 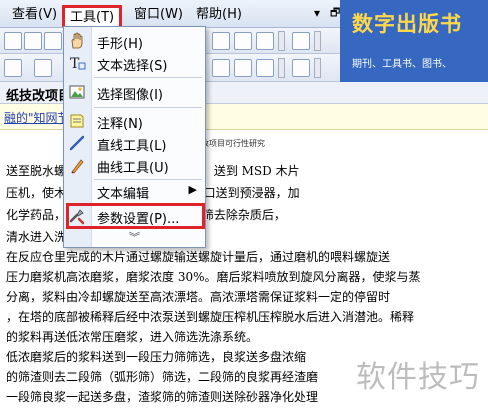 I want to click on text-line: 低浓磨浆后的浆料送到一段压力筛筛选，良浆送多盘浓缩, so click(x=156, y=357).